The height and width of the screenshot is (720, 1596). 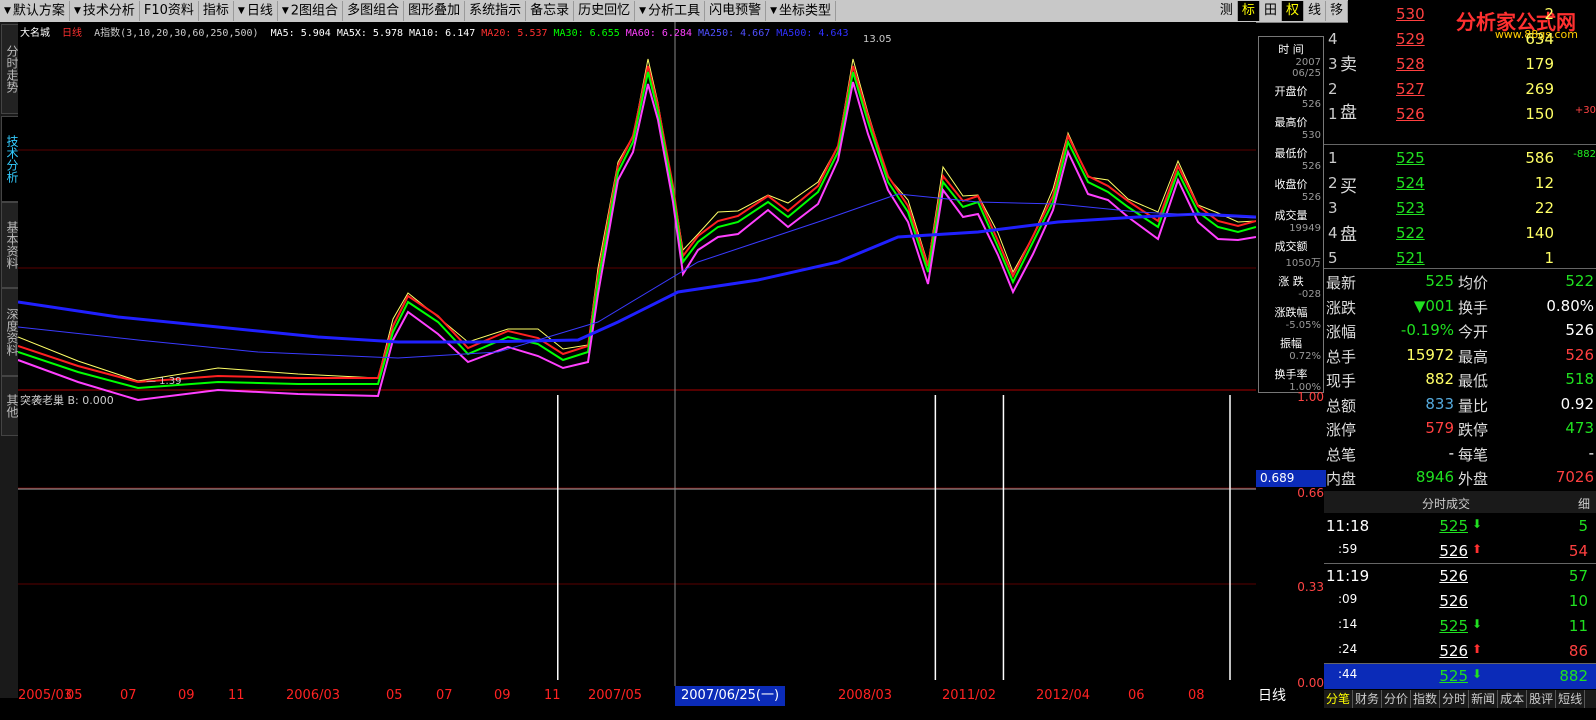 I want to click on trade-row: :59 526 ⬆ 54, so click(x=1460, y=551).